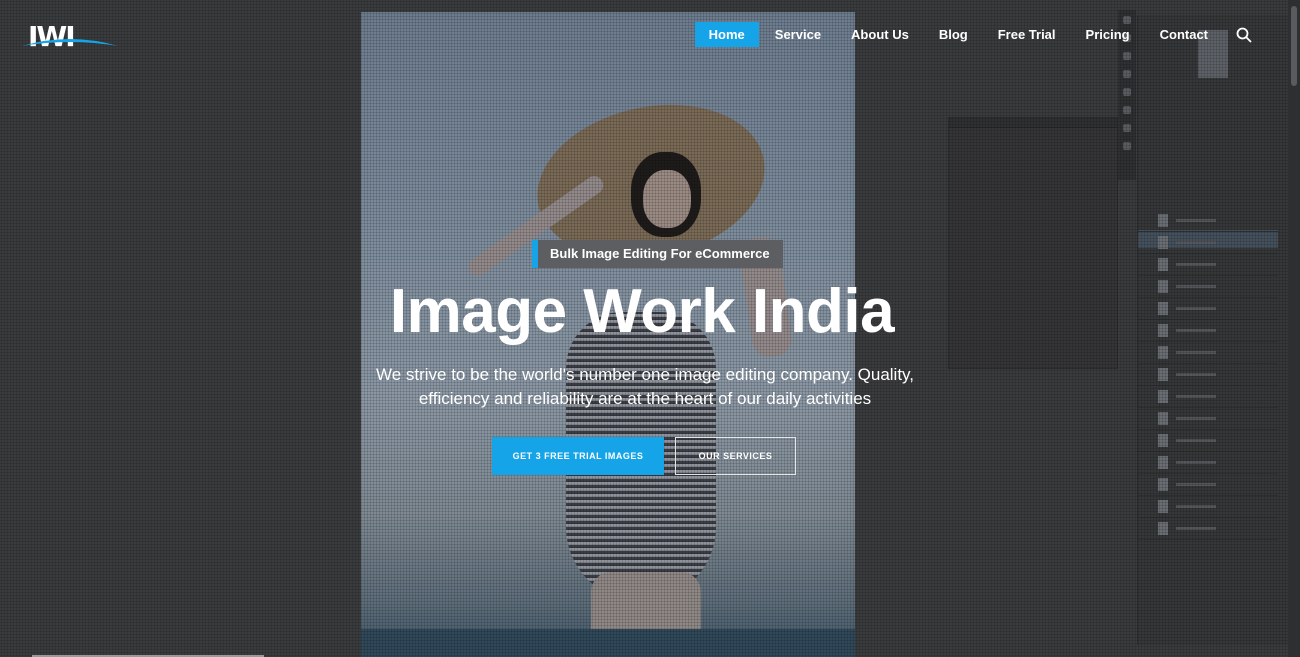  Describe the element at coordinates (1184, 34) in the screenshot. I see `nav-item-contact: Contact` at that location.